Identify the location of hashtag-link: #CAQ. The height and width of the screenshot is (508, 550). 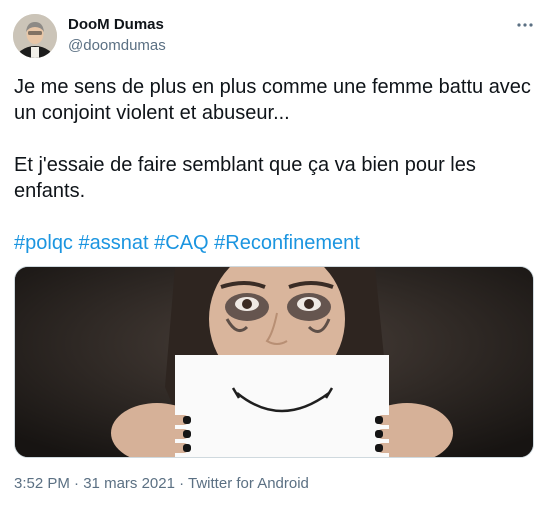
(181, 243).